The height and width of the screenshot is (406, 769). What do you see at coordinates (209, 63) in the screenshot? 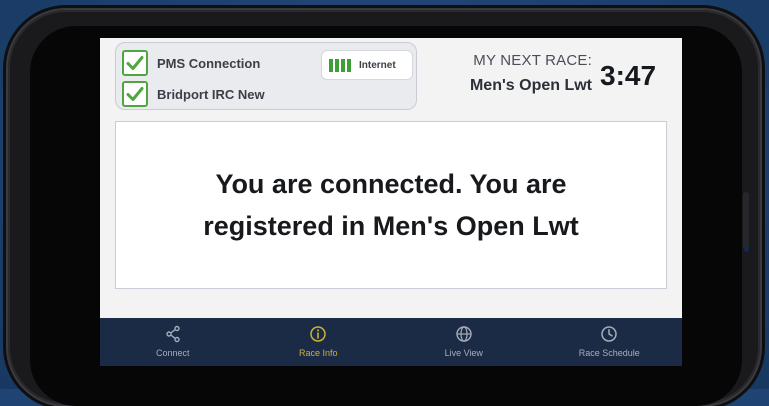
I see `status-label: PMS Connection` at bounding box center [209, 63].